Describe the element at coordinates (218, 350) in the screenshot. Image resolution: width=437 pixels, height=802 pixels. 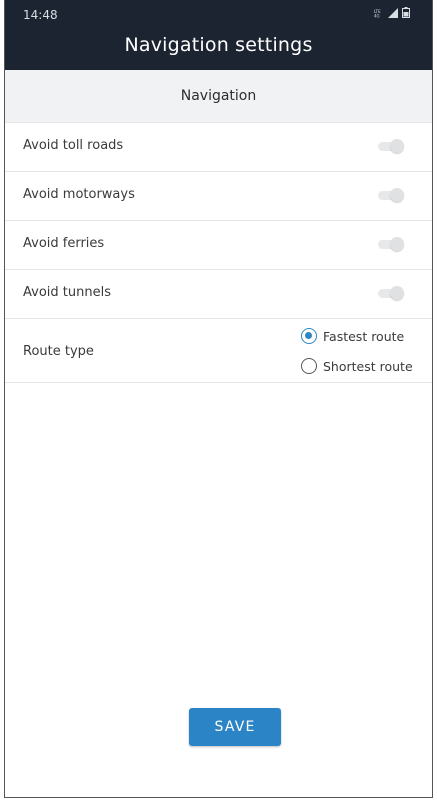
I see `route-type-row: Route type Fastest route Shortest route` at that location.